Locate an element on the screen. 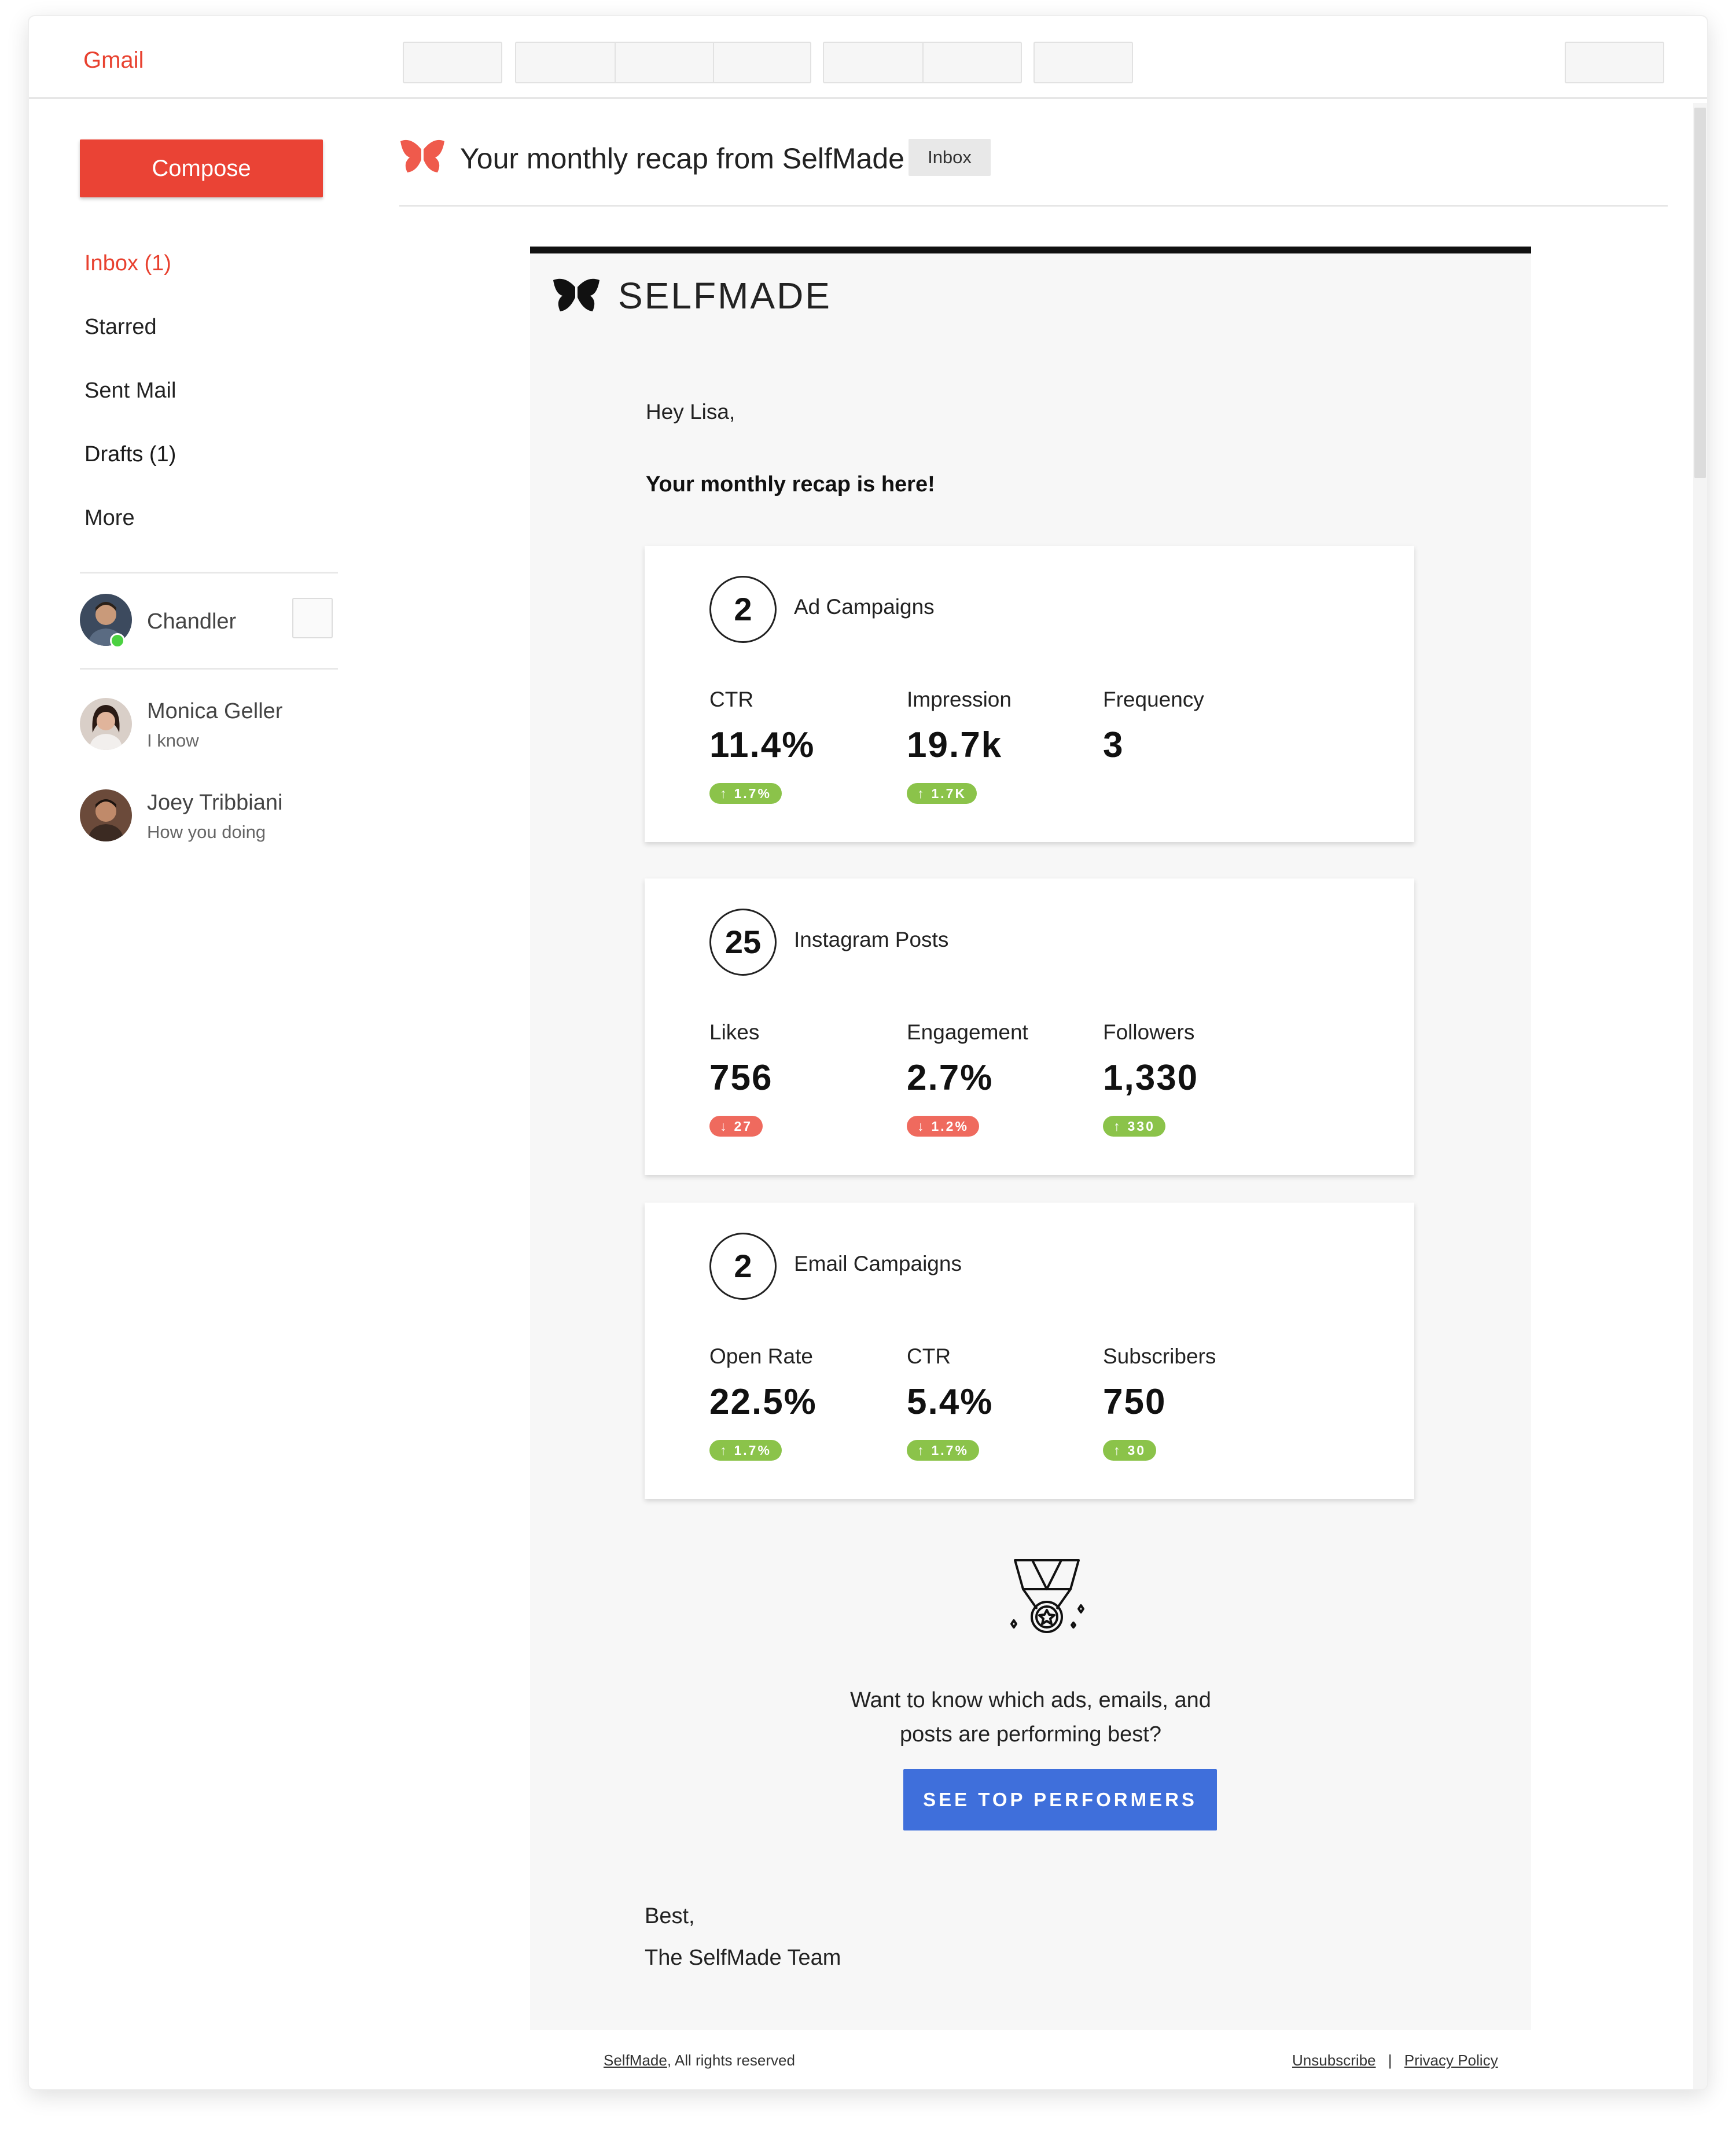 This screenshot has height=2132, width=1736. top-bar: Gmail is located at coordinates (868, 58).